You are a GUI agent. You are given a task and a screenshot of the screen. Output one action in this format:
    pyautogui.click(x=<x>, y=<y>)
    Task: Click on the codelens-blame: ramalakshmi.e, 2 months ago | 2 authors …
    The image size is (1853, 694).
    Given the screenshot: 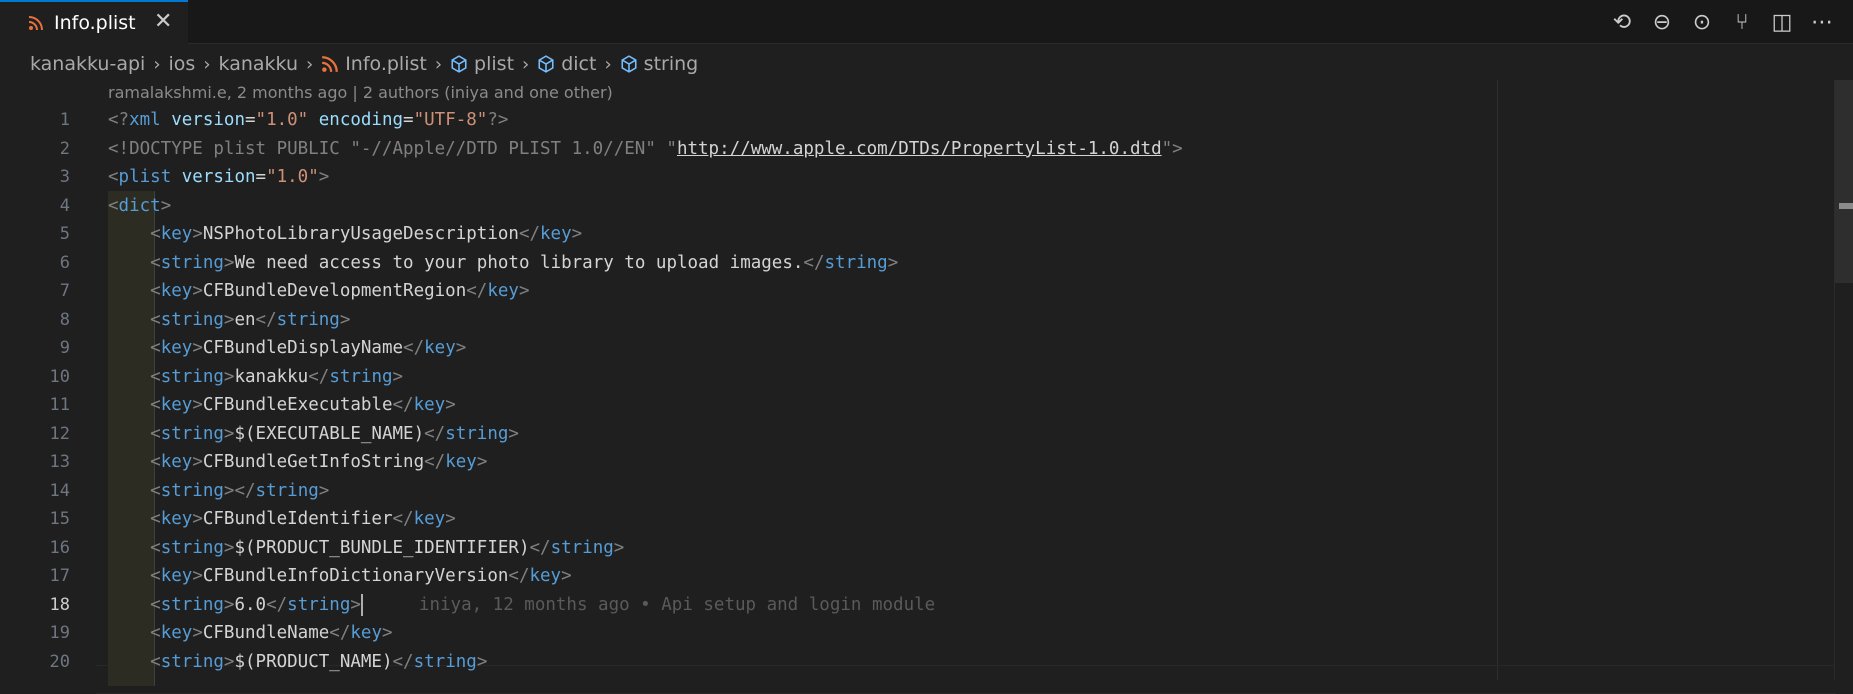 What is the action you would take?
    pyautogui.click(x=360, y=92)
    